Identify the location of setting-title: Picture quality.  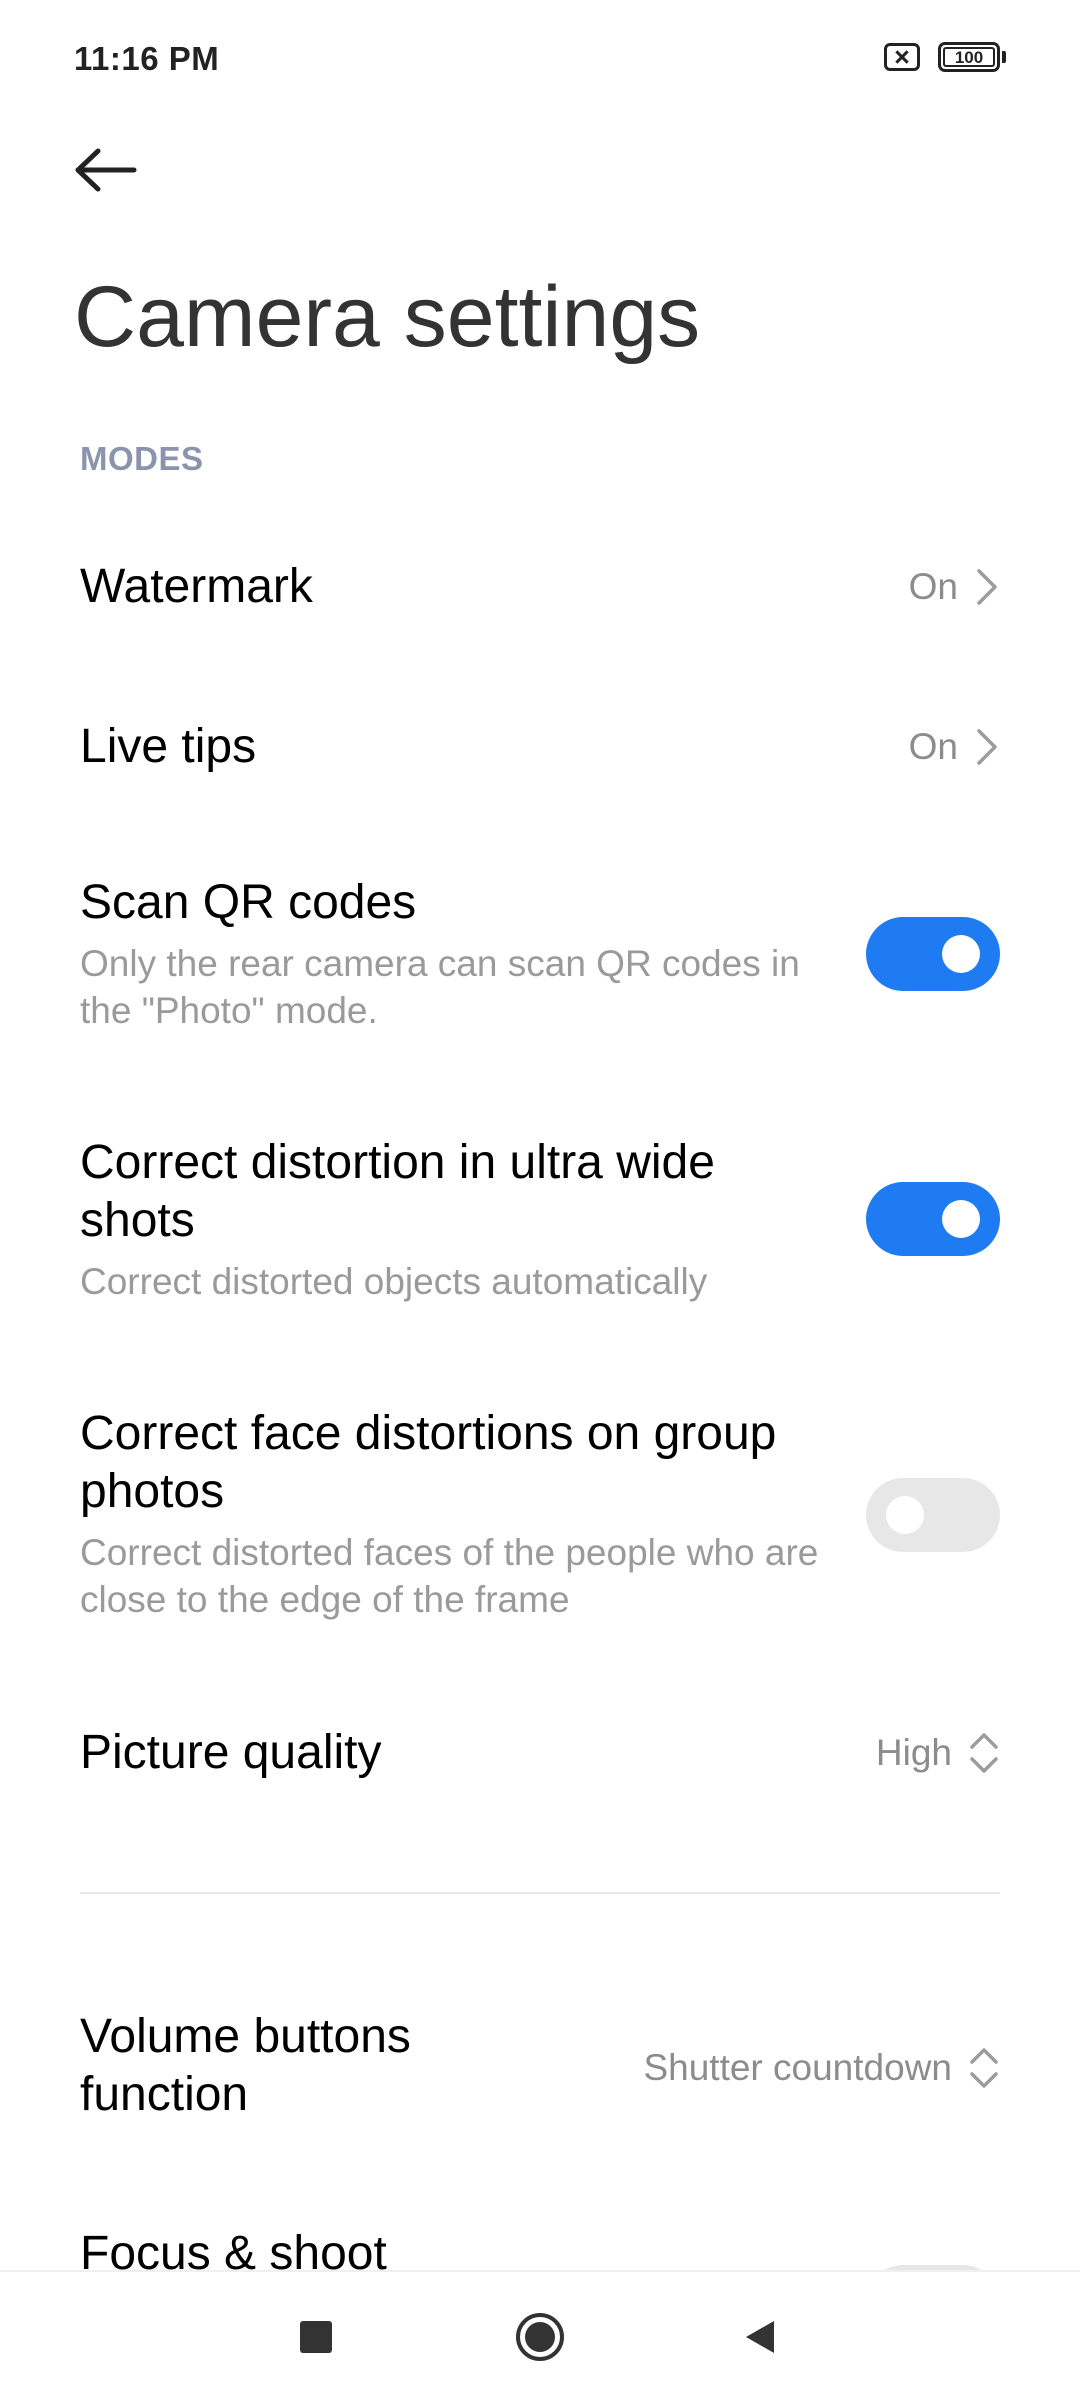
(231, 1752).